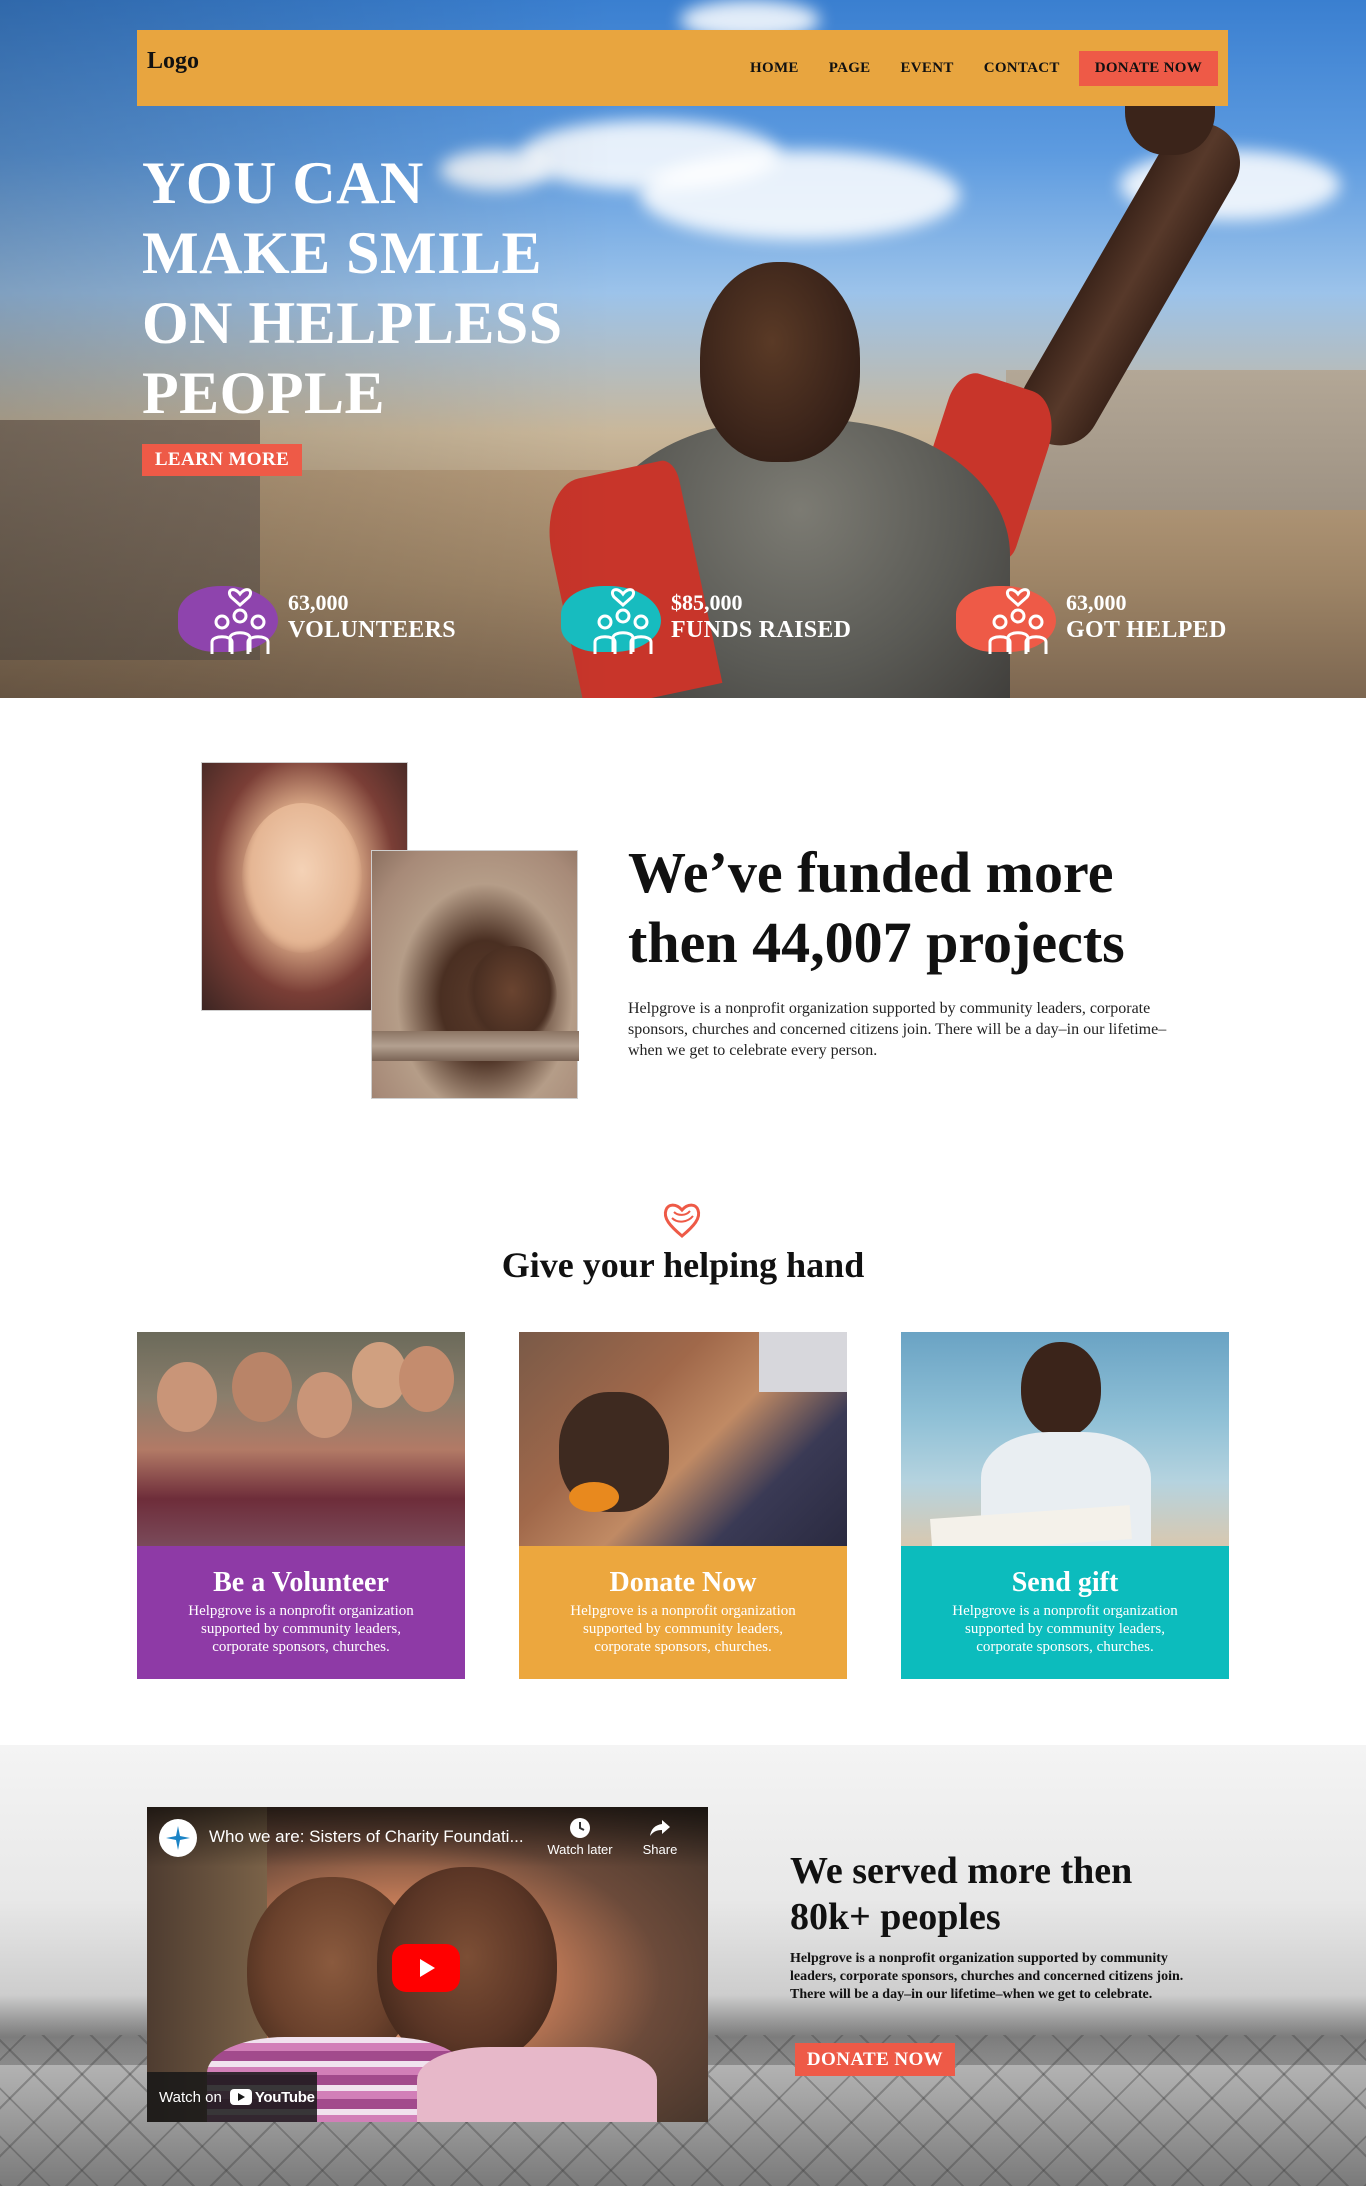 The height and width of the screenshot is (2186, 1366). Describe the element at coordinates (594, 1497) in the screenshot. I see `orange-fruit` at that location.